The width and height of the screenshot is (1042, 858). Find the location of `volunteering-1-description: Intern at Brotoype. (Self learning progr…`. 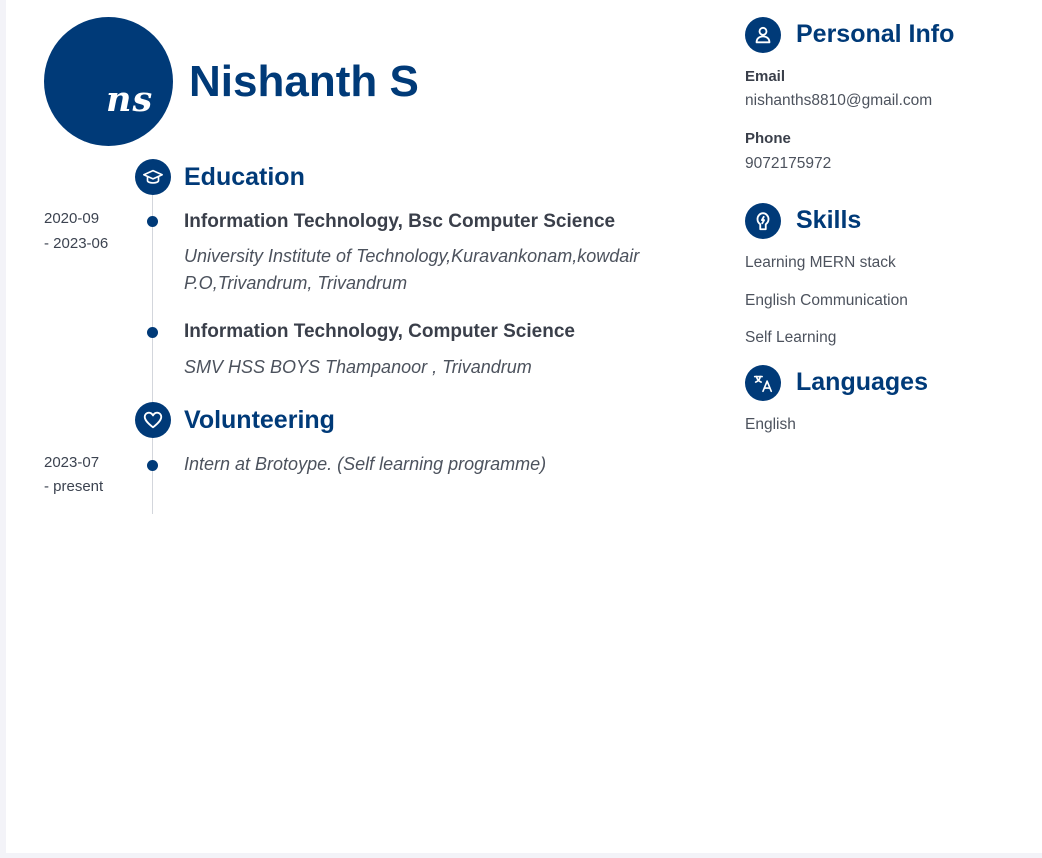

volunteering-1-description: Intern at Brotoype. (Self learning progr… is located at coordinates (365, 464).